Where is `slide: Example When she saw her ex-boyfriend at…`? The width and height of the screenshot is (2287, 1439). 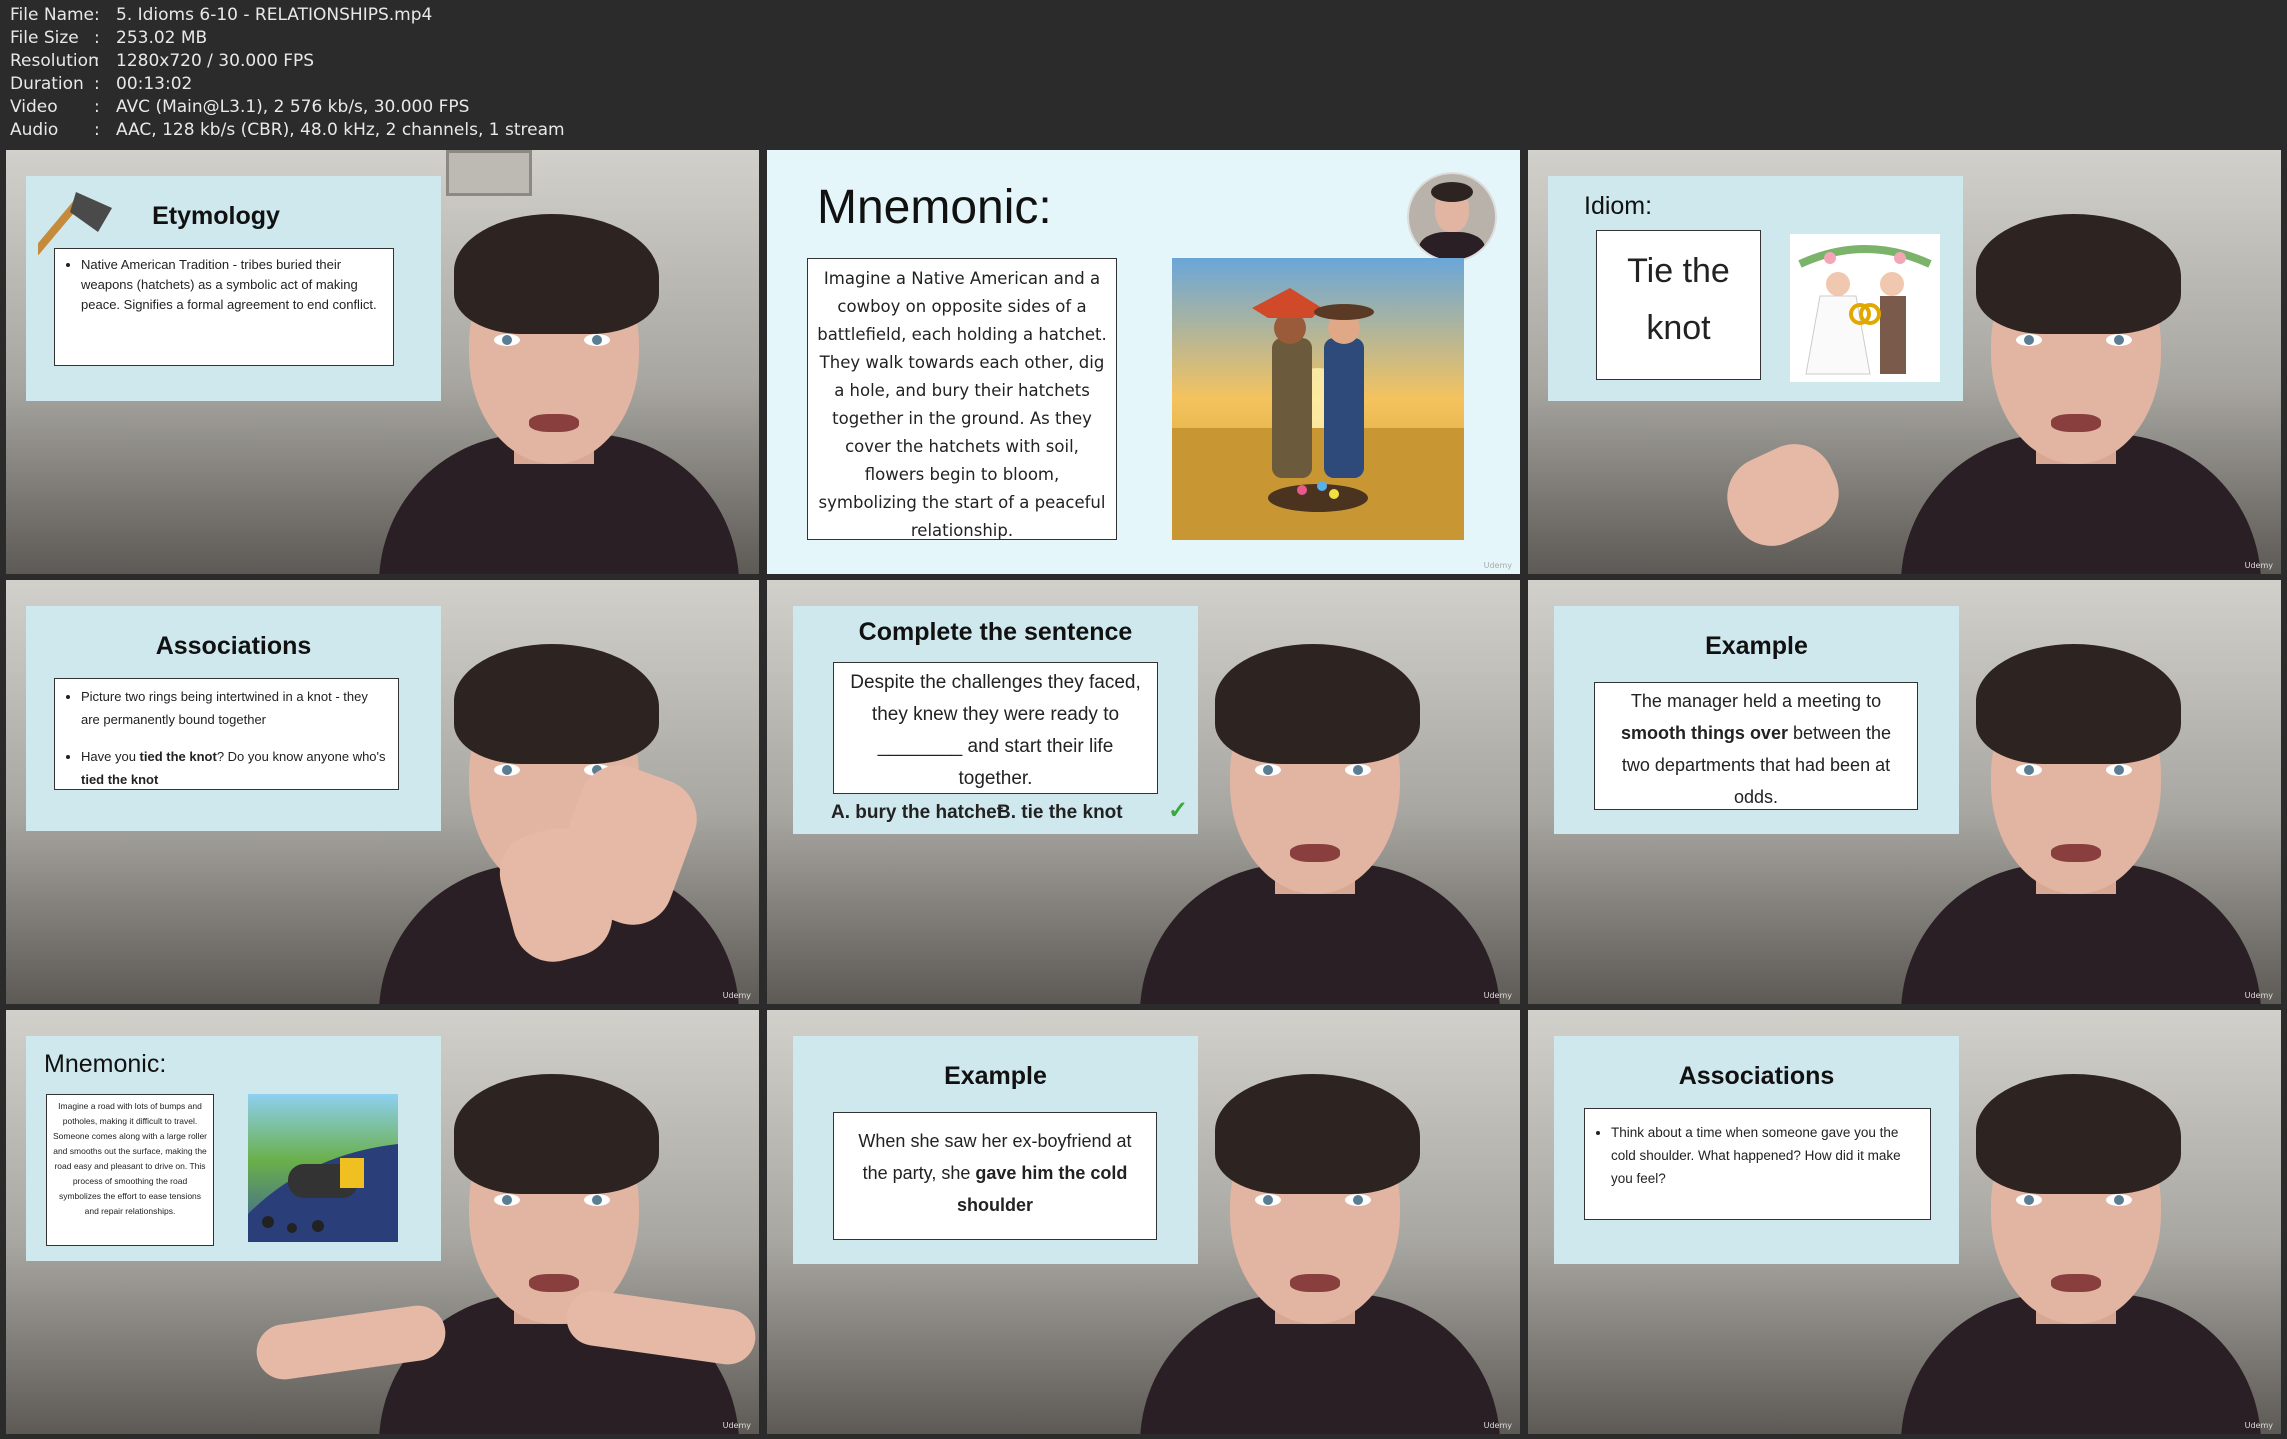 slide: Example When she saw her ex-boyfriend at… is located at coordinates (995, 1150).